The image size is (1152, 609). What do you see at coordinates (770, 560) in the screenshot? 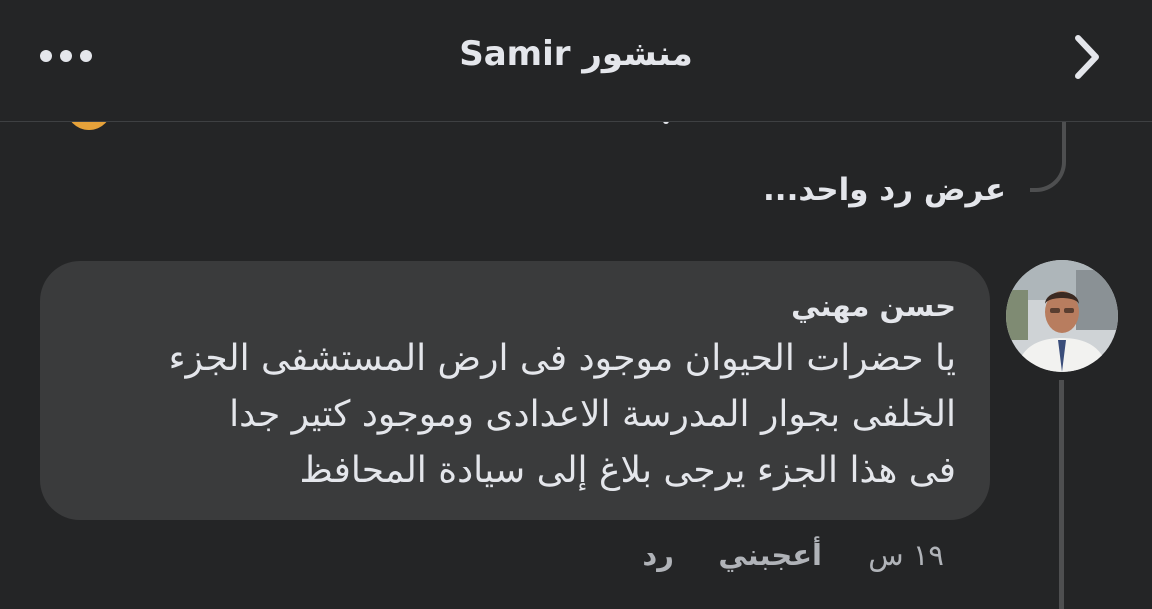
I see `like-button: أعجبني` at bounding box center [770, 560].